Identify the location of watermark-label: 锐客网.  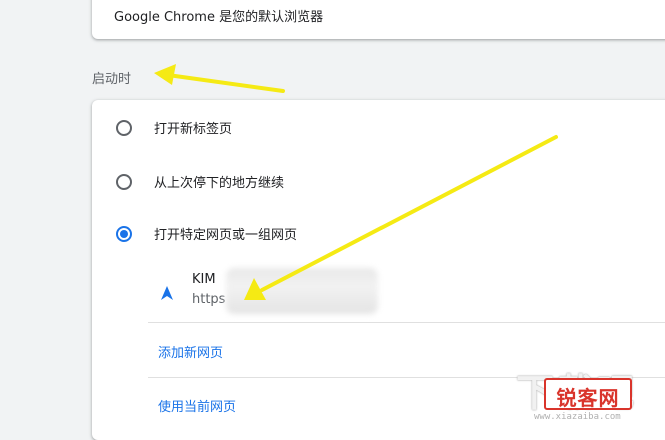
(588, 398).